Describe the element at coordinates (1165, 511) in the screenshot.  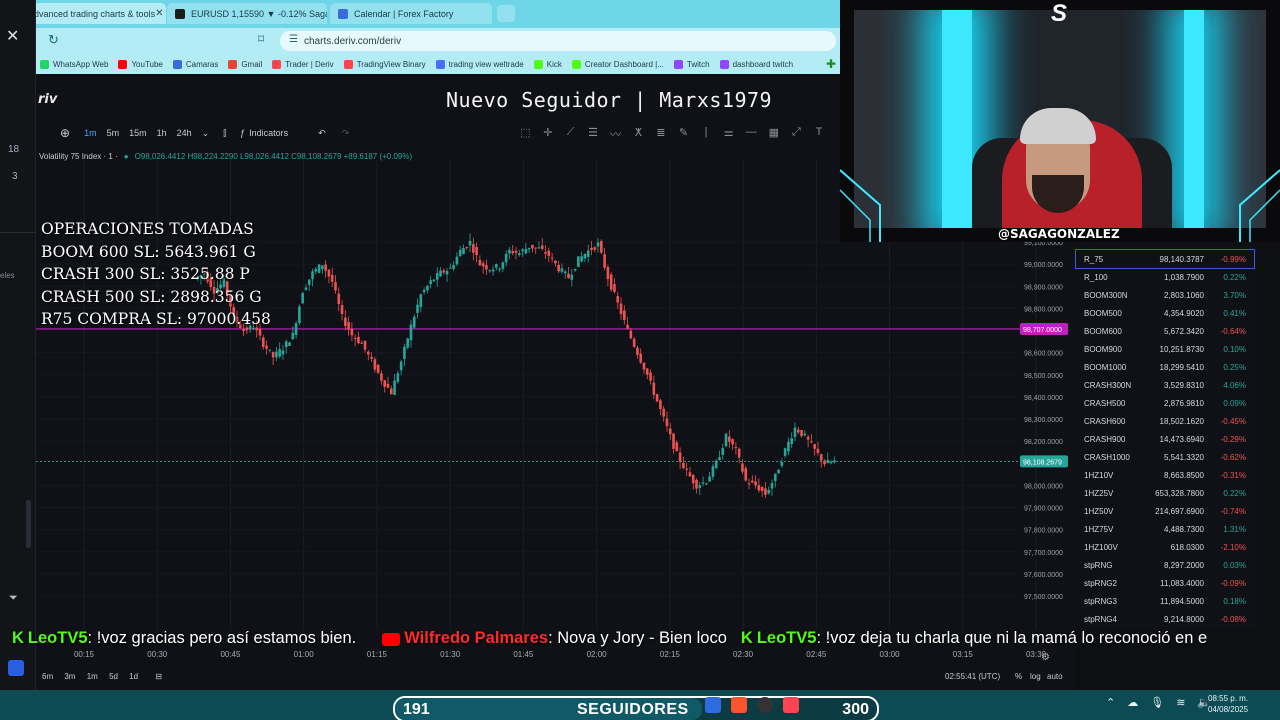
I see `watchlist-row: 1HZ50V 214,697.6900 -0.74%` at that location.